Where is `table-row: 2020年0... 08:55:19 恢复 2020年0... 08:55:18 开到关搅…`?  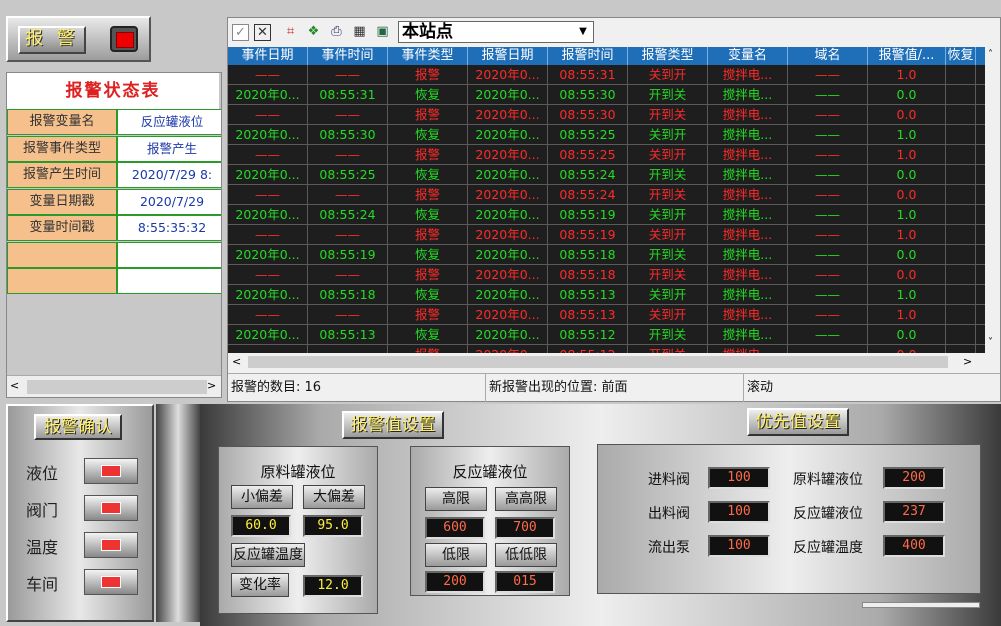 table-row: 2020年0... 08:55:19 恢复 2020年0... 08:55:18 开到关搅… is located at coordinates (606, 255).